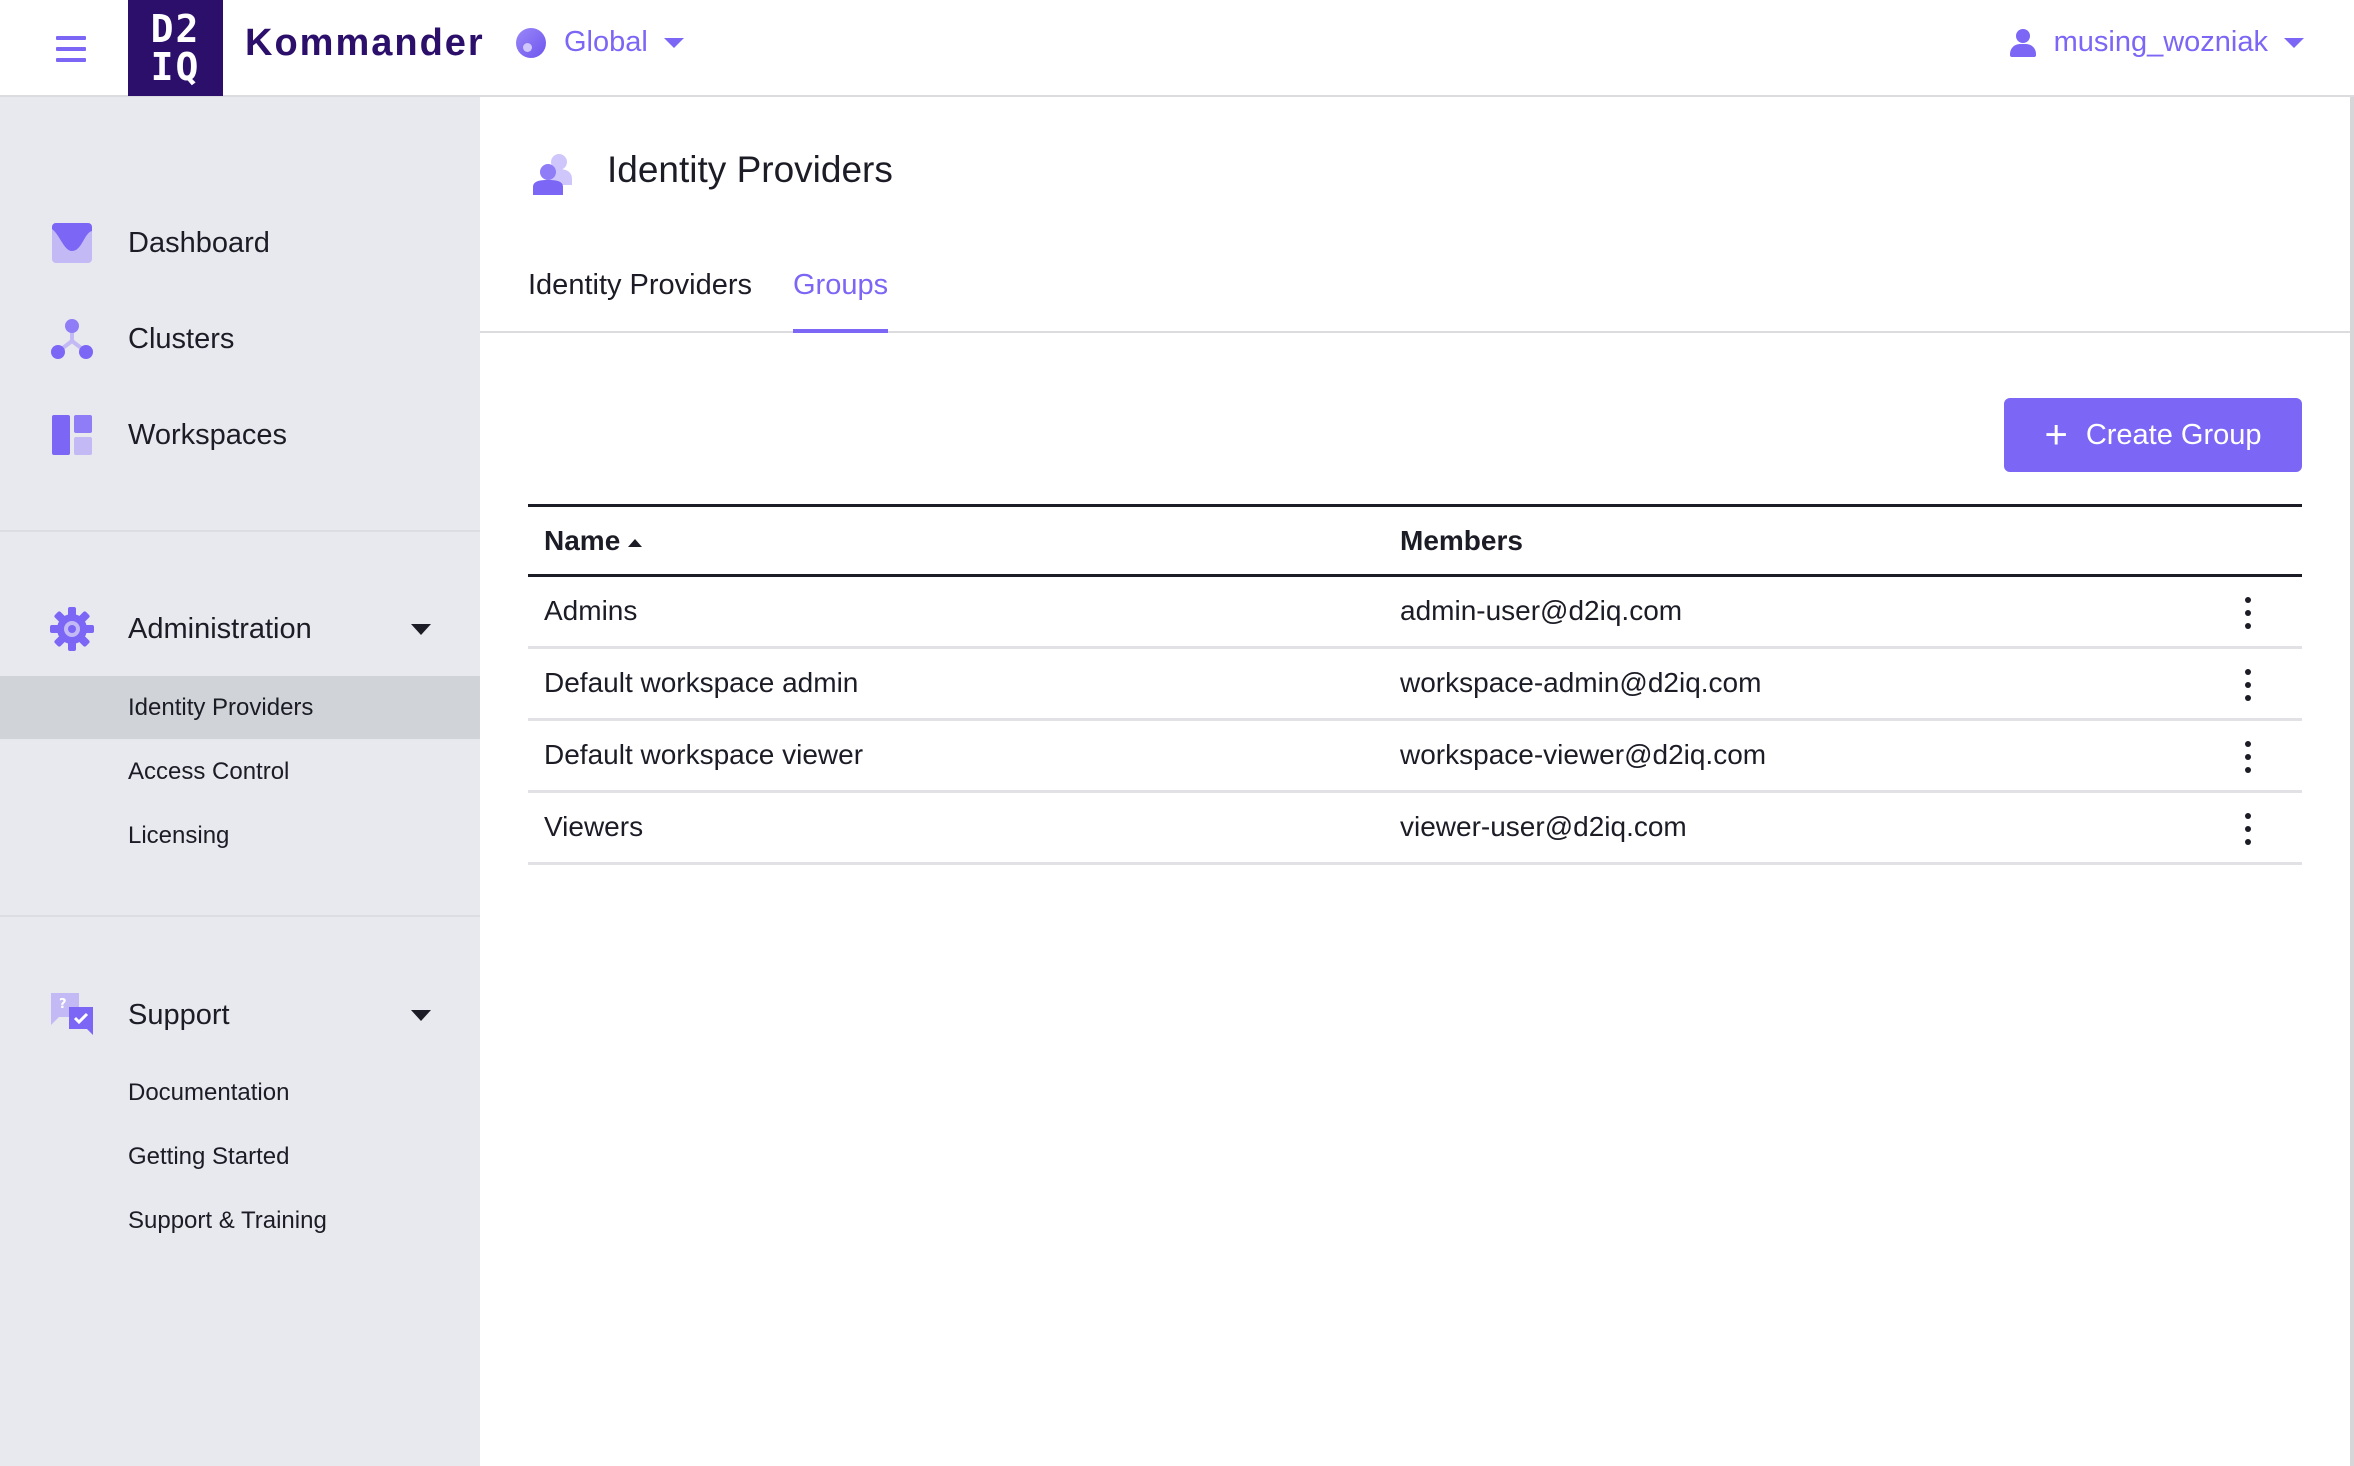  What do you see at coordinates (181, 338) in the screenshot?
I see `sidebar-item-label: Clusters` at bounding box center [181, 338].